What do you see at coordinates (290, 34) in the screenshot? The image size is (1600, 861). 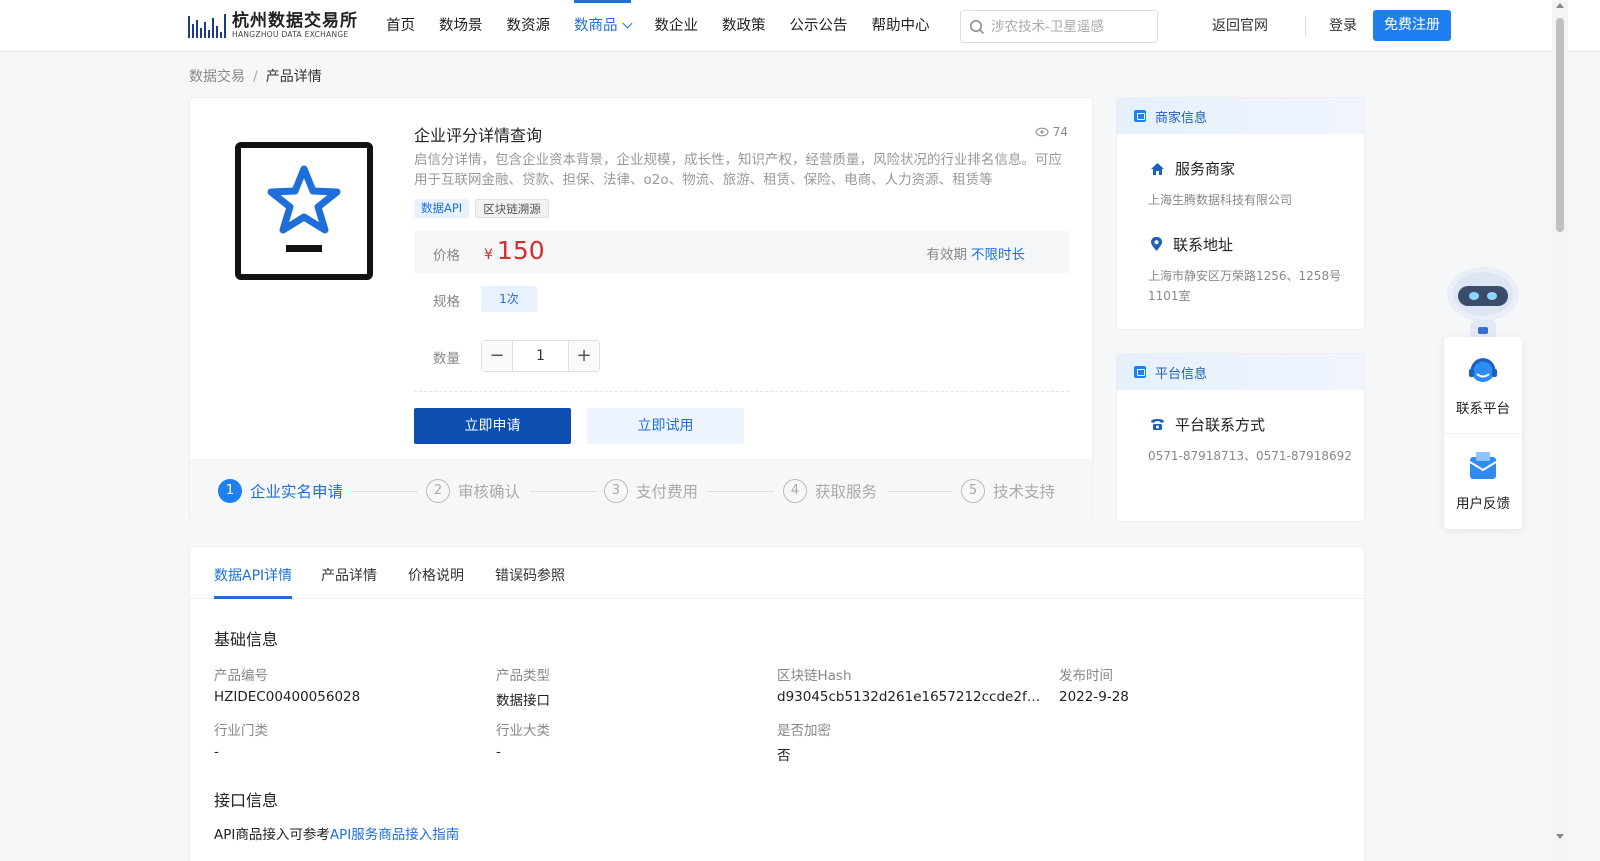 I see `logo-subtitle: HANGZHOU DATA EXCHANGE` at bounding box center [290, 34].